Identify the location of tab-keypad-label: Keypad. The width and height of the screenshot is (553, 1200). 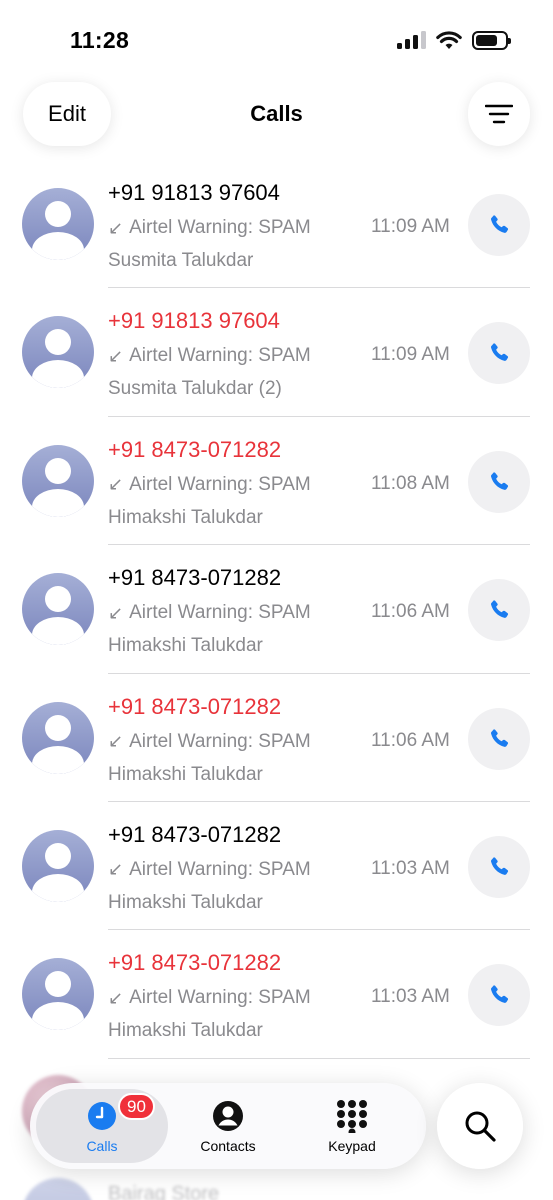
(352, 1145).